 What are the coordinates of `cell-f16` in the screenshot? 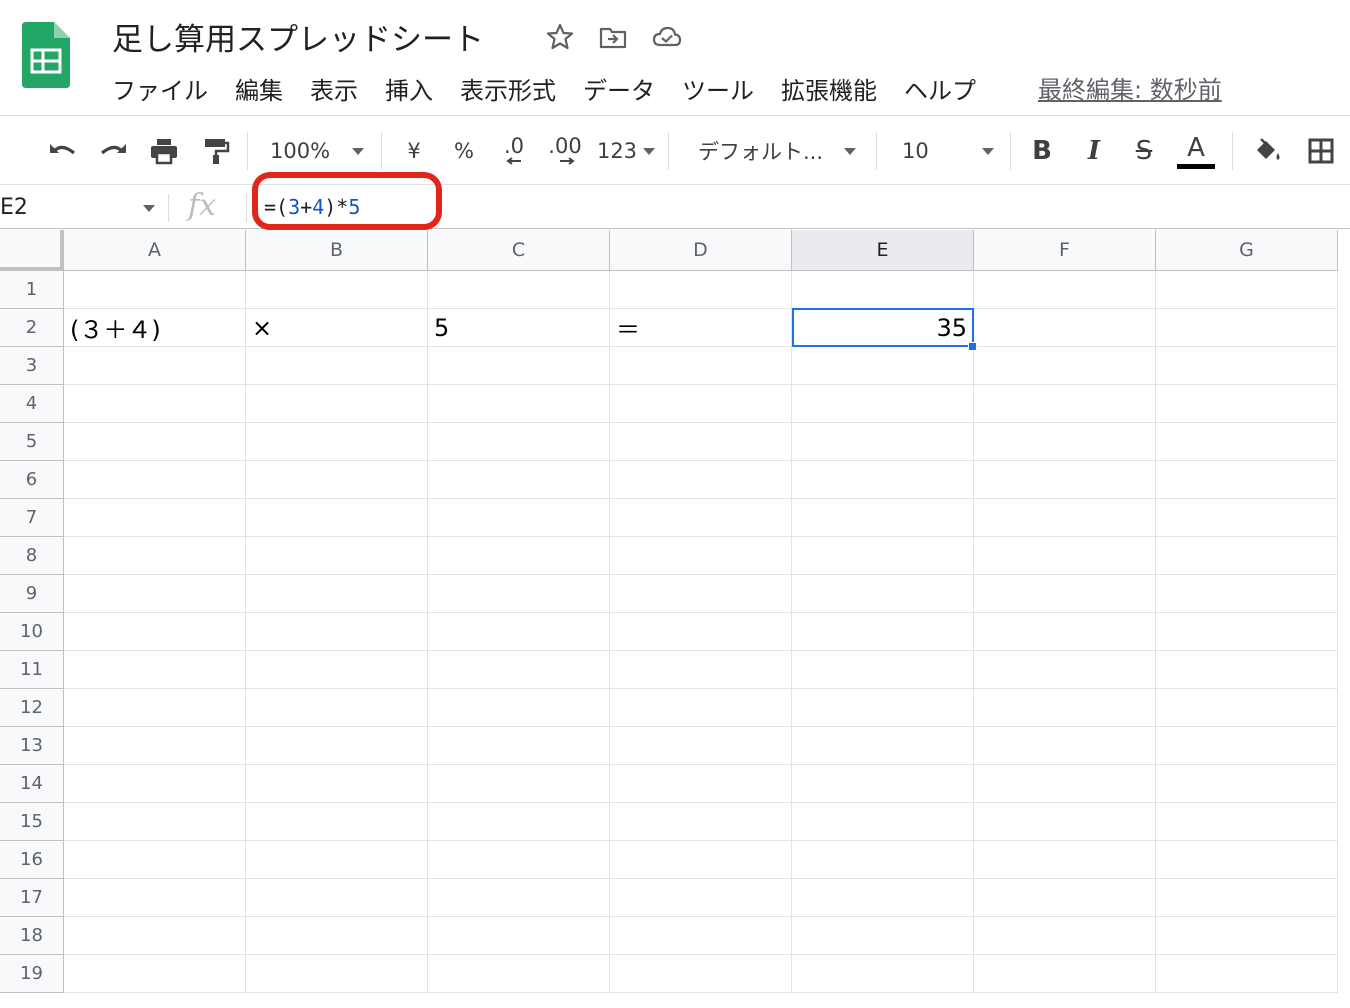 It's located at (1065, 860).